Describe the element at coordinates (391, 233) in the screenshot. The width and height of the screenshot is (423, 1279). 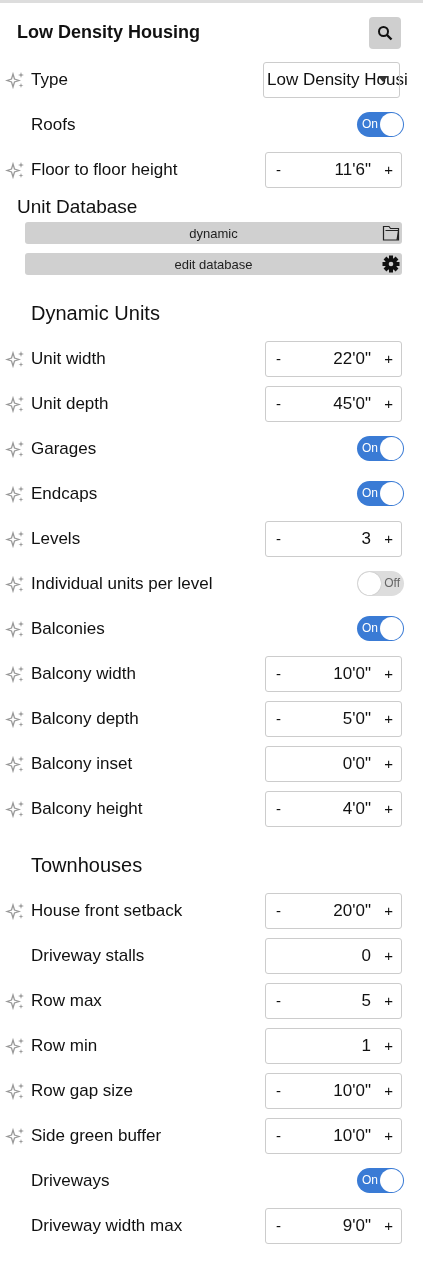
I see `folder-icon` at that location.